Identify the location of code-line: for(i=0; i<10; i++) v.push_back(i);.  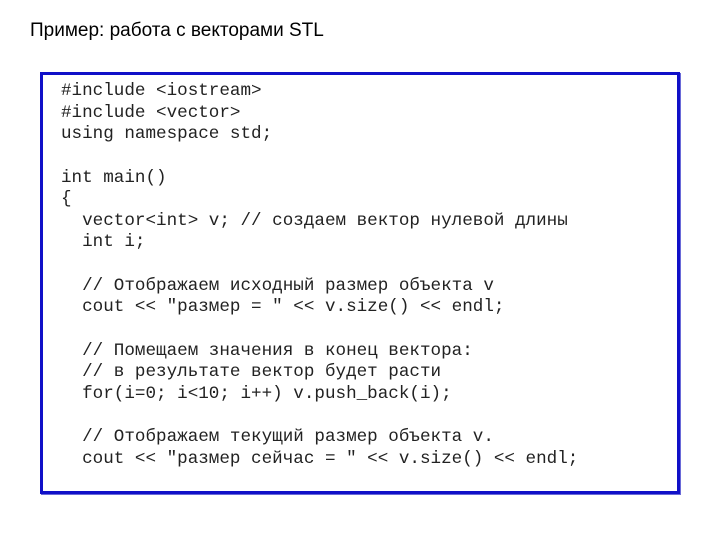
(256, 393).